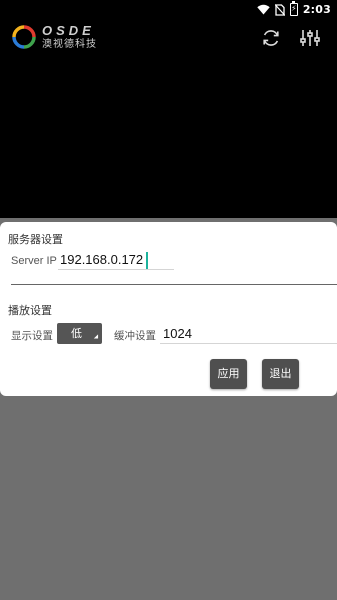 Image resolution: width=337 pixels, height=600 pixels. I want to click on server-ip-input, so click(116, 260).